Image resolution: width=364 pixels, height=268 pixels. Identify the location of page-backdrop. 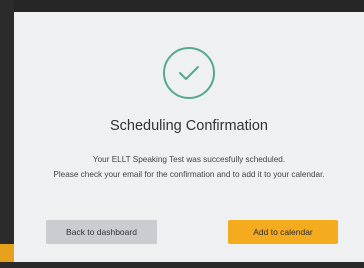
(7, 134).